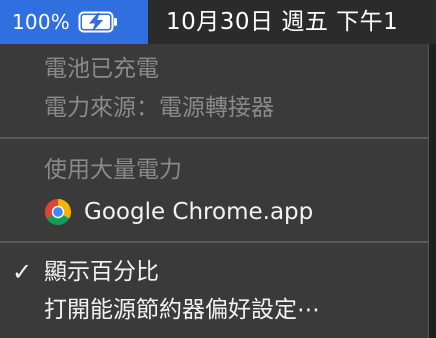 This screenshot has height=338, width=436. I want to click on menu-bar: 100% 10月30日 週五 下午1, so click(218, 22).